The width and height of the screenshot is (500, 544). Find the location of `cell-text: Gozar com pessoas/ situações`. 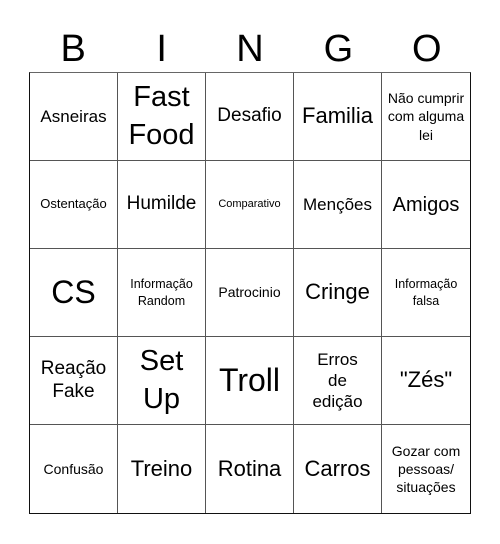

cell-text: Gozar com pessoas/ situações is located at coordinates (426, 469).